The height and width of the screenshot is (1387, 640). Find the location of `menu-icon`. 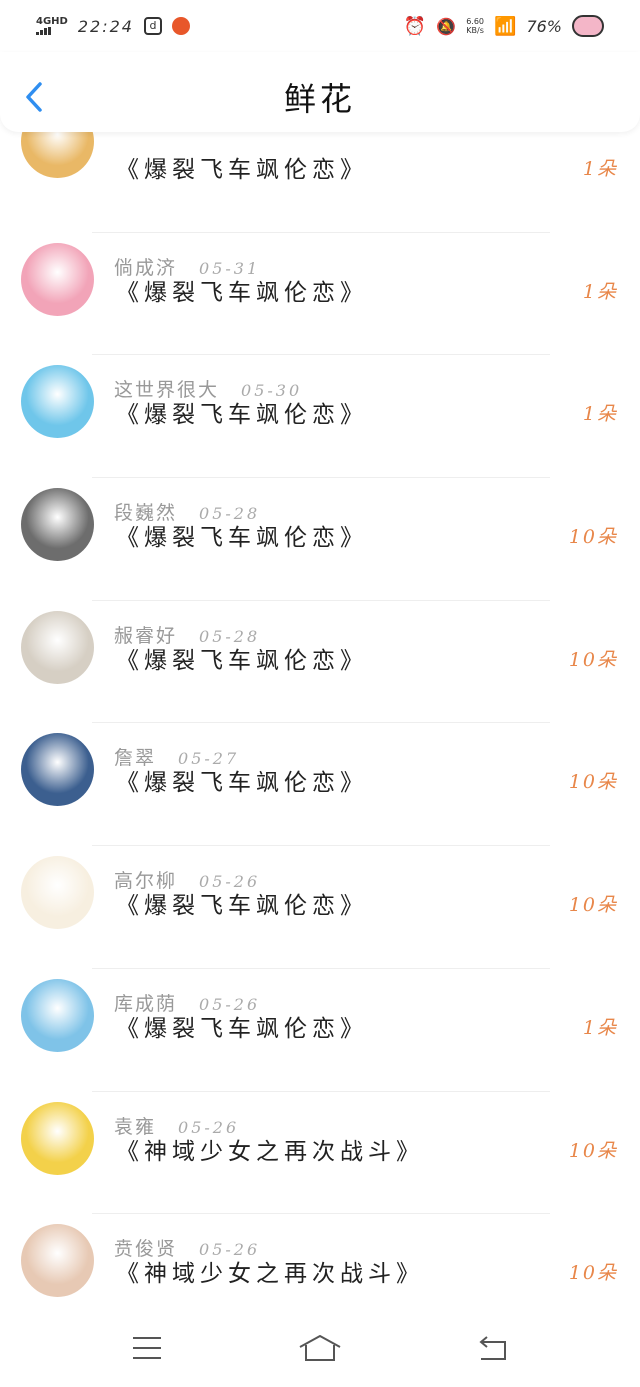

menu-icon is located at coordinates (146, 1348).